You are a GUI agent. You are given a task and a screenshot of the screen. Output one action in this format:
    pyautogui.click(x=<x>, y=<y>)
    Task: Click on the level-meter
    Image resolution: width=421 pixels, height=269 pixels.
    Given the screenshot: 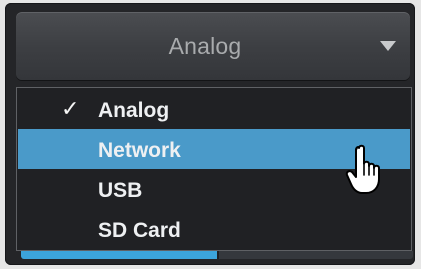 What is the action you would take?
    pyautogui.click(x=217, y=255)
    